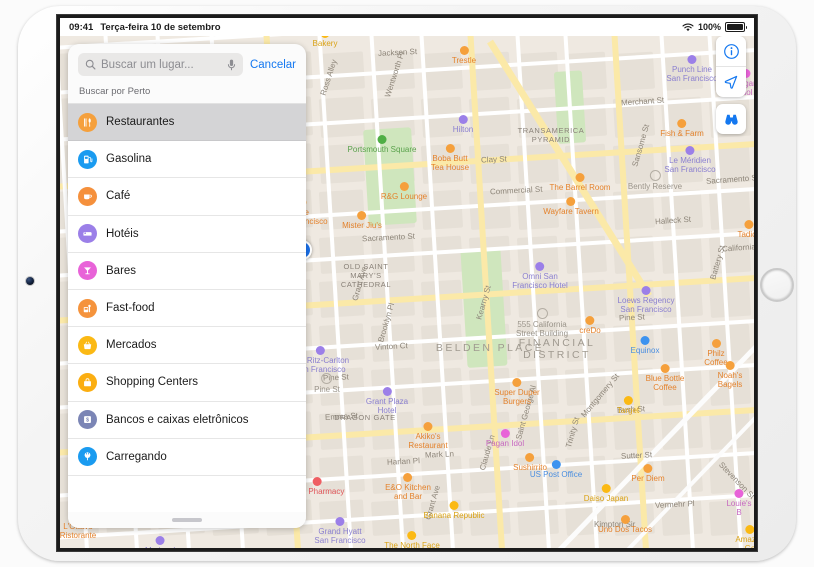  Describe the element at coordinates (428, 436) in the screenshot. I see `map-poi: Akiko's Restaurant` at that location.